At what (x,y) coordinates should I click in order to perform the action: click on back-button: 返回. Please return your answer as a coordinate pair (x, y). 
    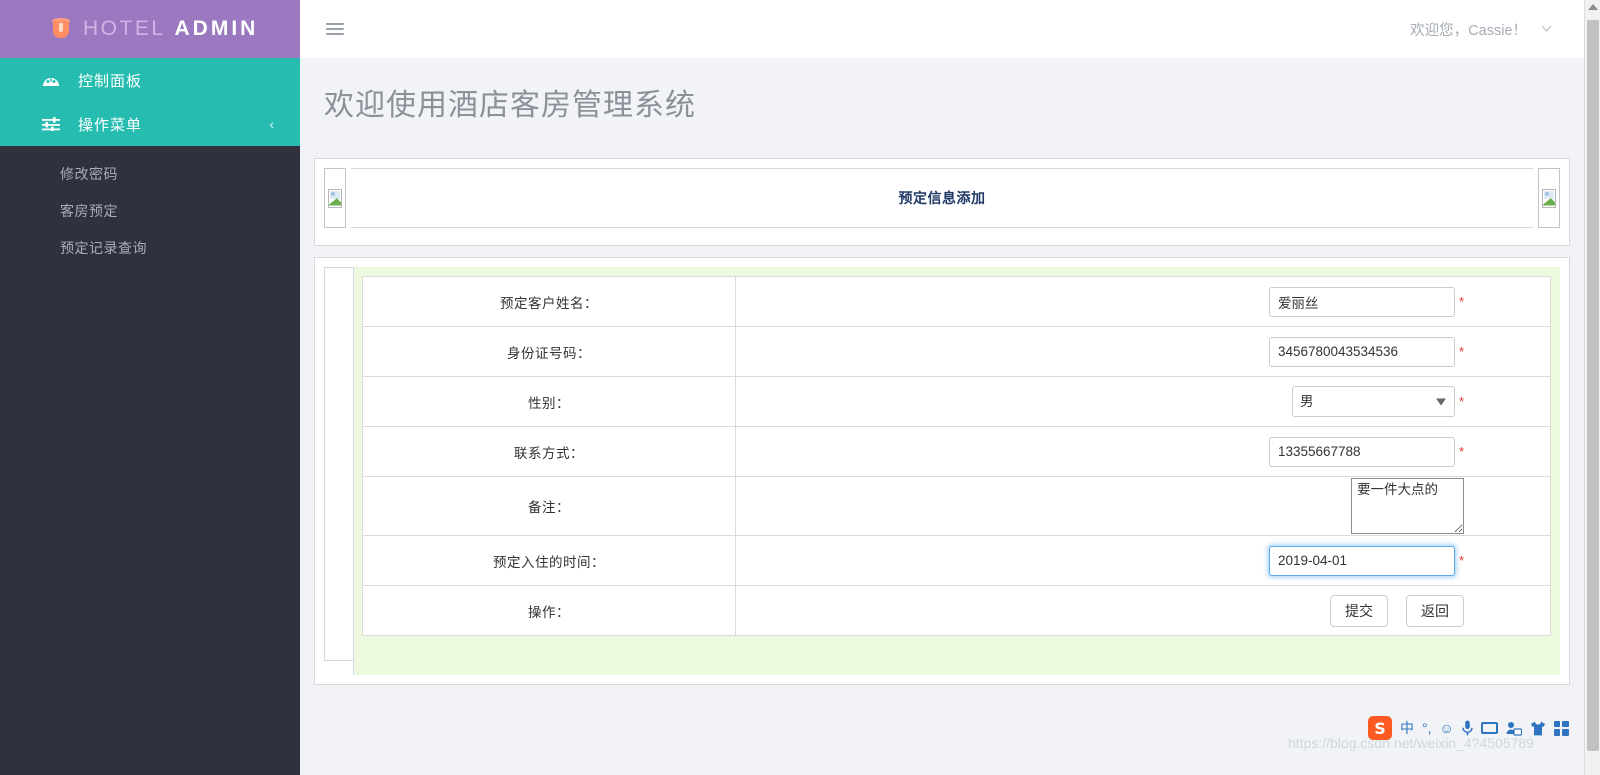
    Looking at the image, I should click on (1435, 610).